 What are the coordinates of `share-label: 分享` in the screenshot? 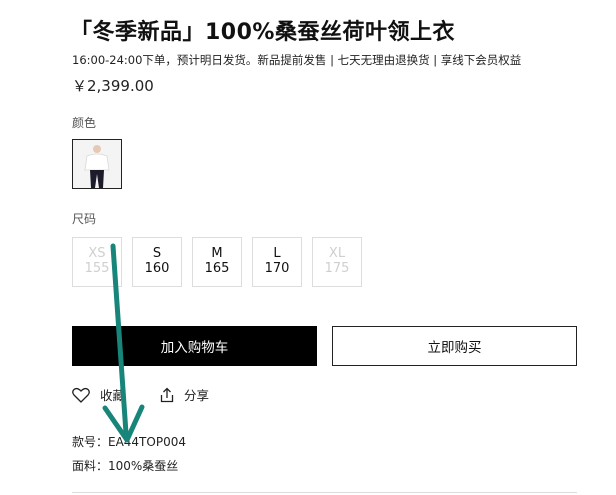 It's located at (197, 395).